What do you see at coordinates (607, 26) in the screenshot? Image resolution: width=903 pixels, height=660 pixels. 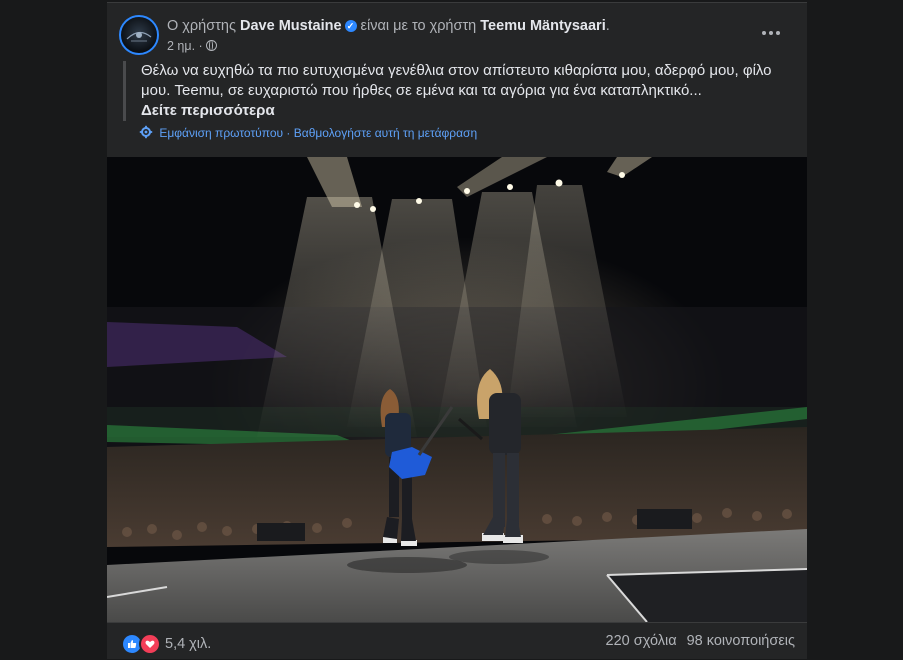 I see `title-period: .` at bounding box center [607, 26].